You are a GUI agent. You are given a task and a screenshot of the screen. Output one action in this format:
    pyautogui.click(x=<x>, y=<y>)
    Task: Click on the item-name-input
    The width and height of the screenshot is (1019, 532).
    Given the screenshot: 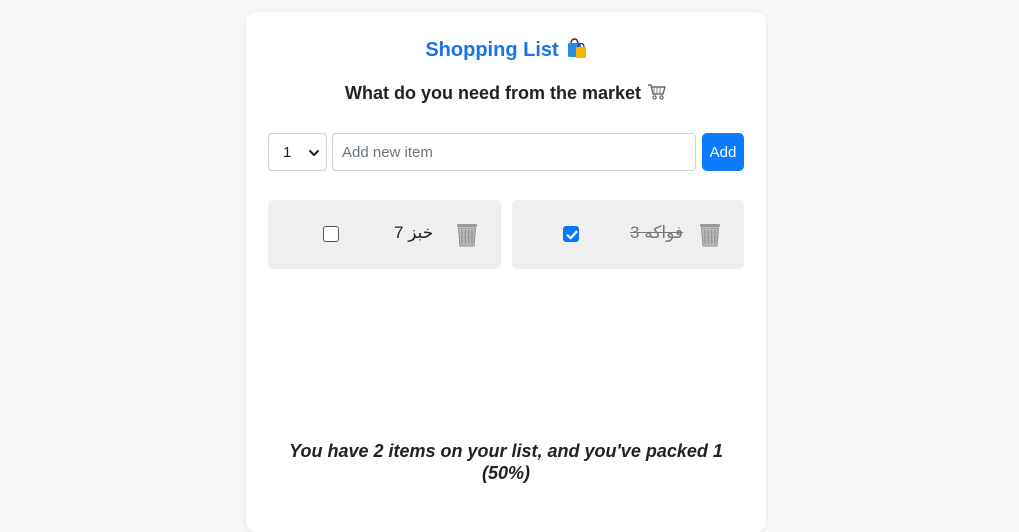 What is the action you would take?
    pyautogui.click(x=514, y=152)
    